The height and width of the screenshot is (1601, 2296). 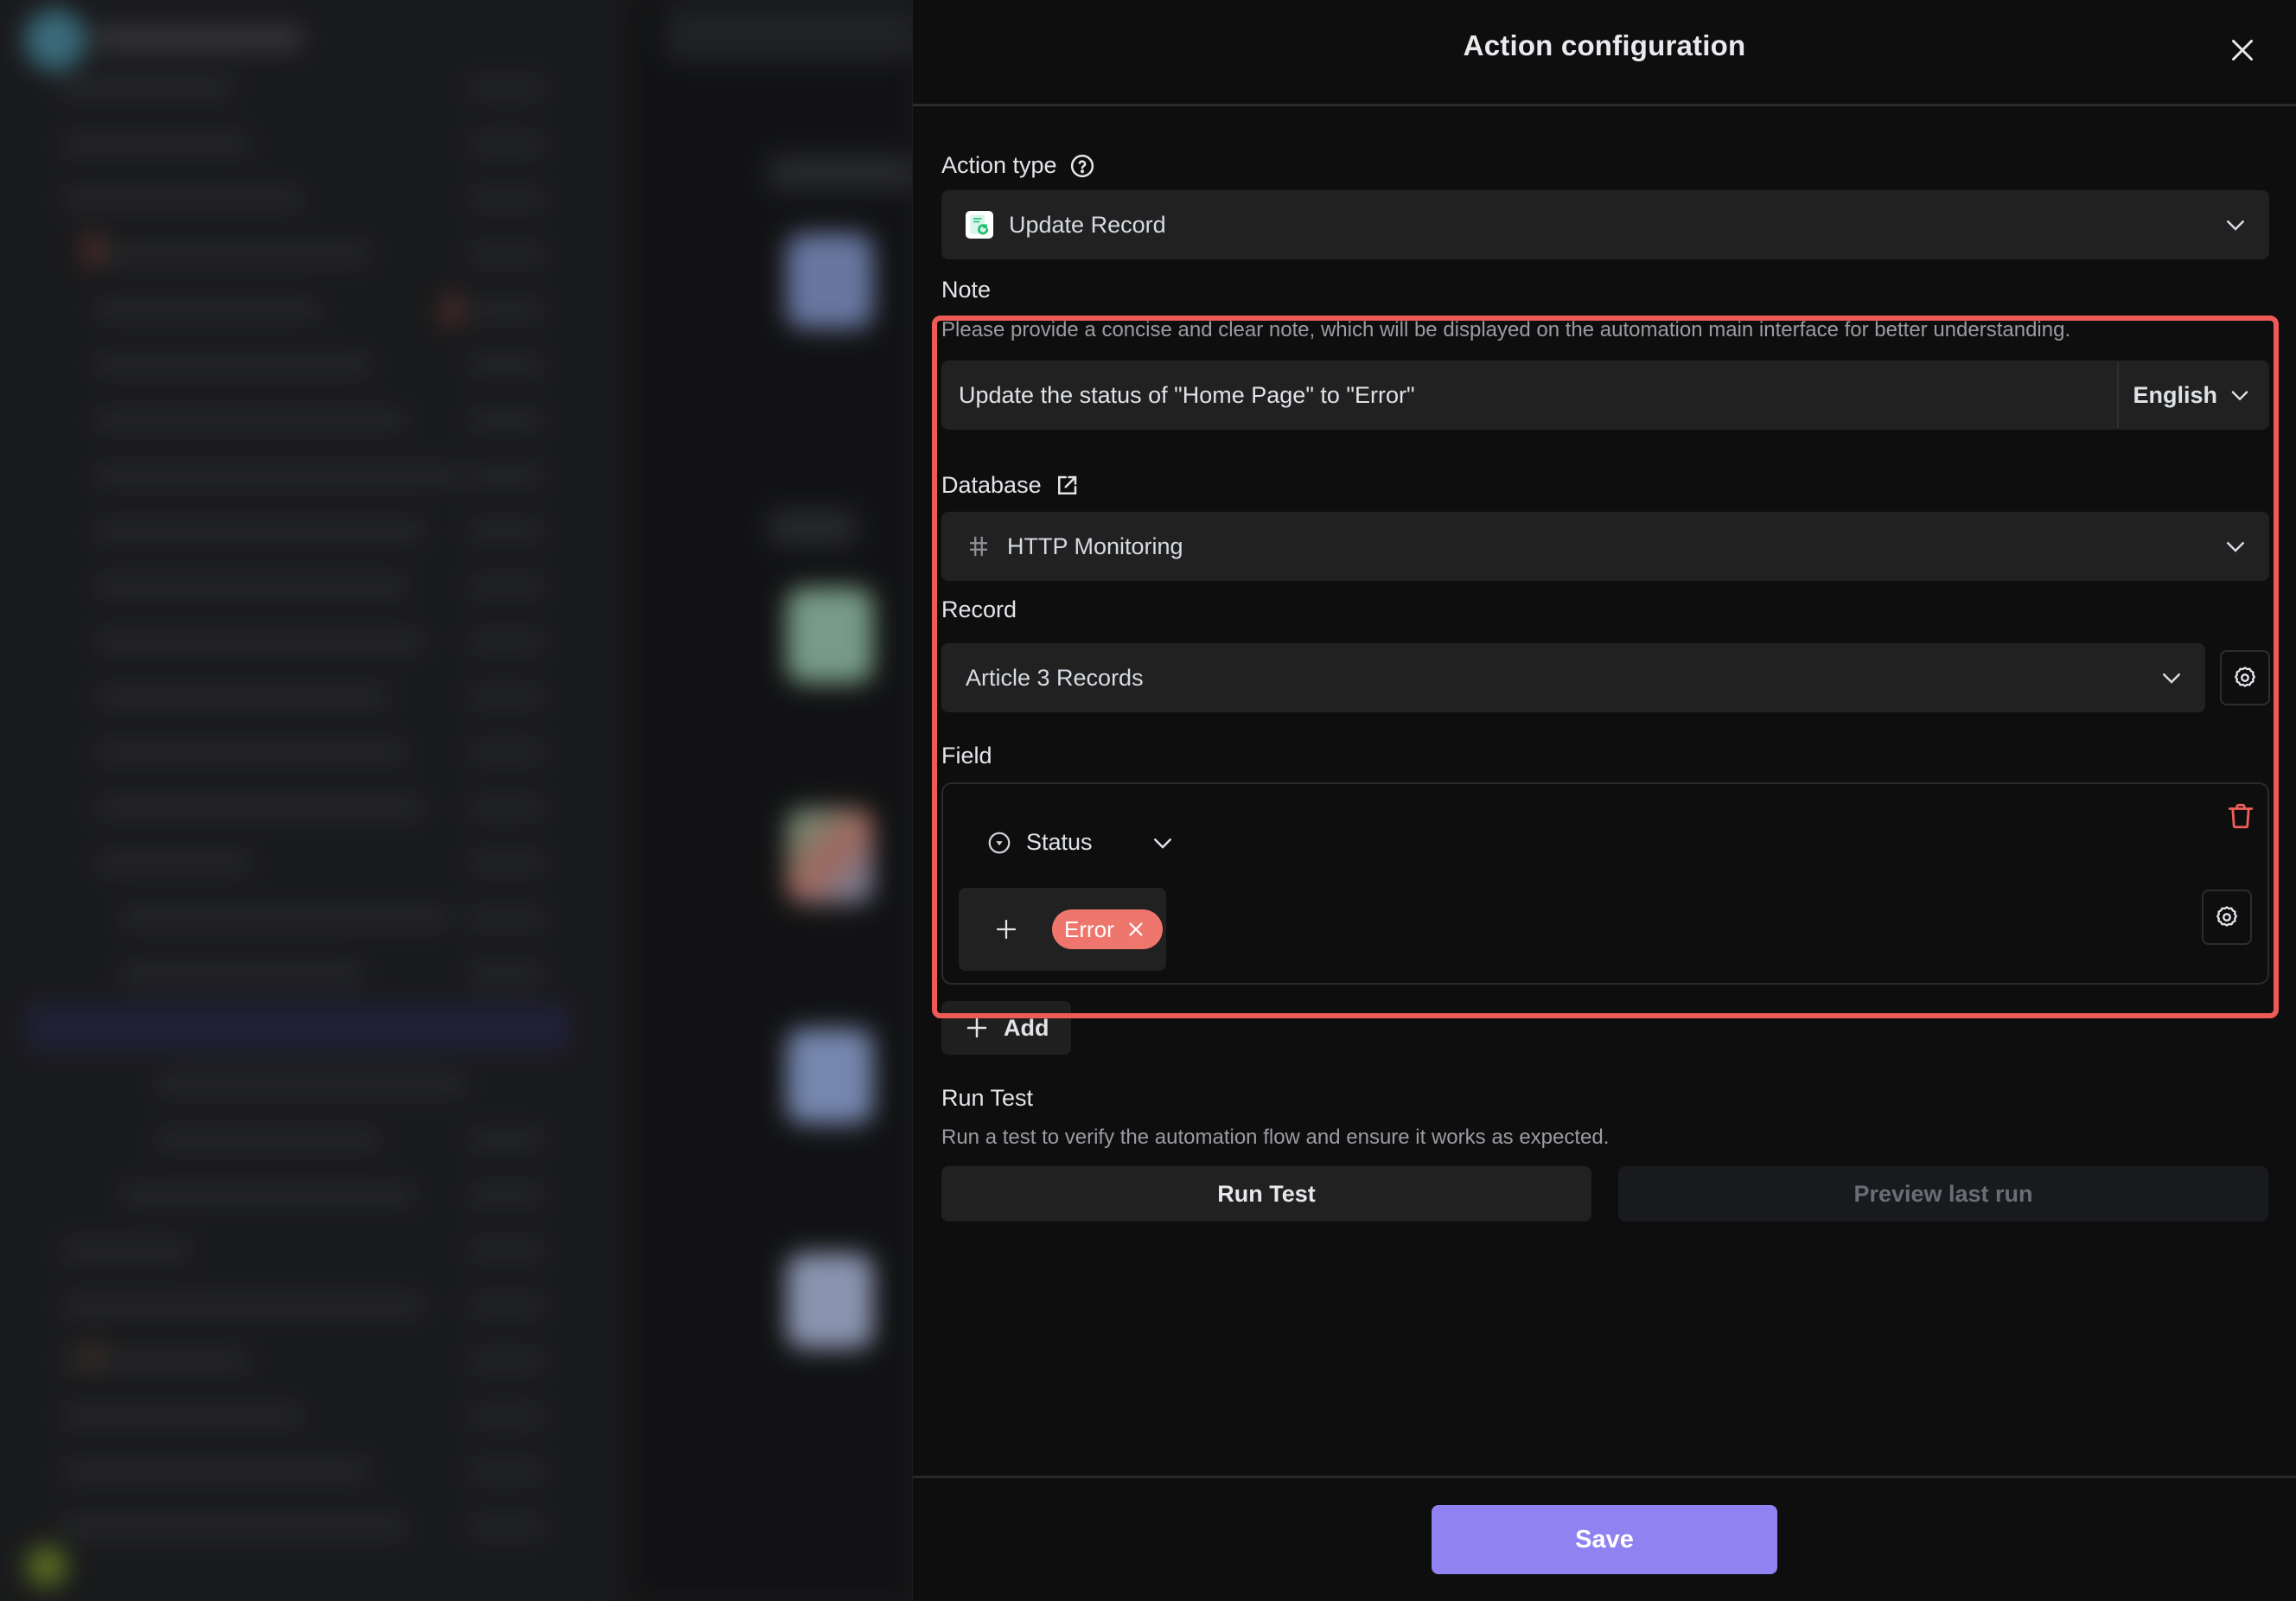 I want to click on panel-header: Action configuration, so click(x=1604, y=53).